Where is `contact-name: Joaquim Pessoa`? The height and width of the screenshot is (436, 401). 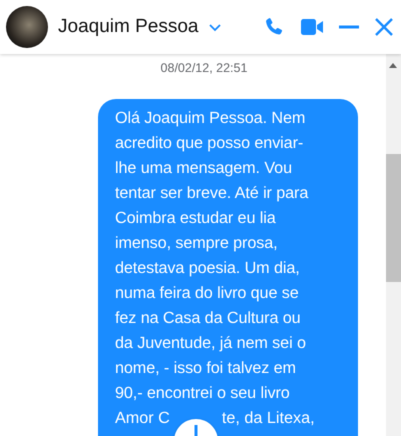
contact-name: Joaquim Pessoa is located at coordinates (128, 27).